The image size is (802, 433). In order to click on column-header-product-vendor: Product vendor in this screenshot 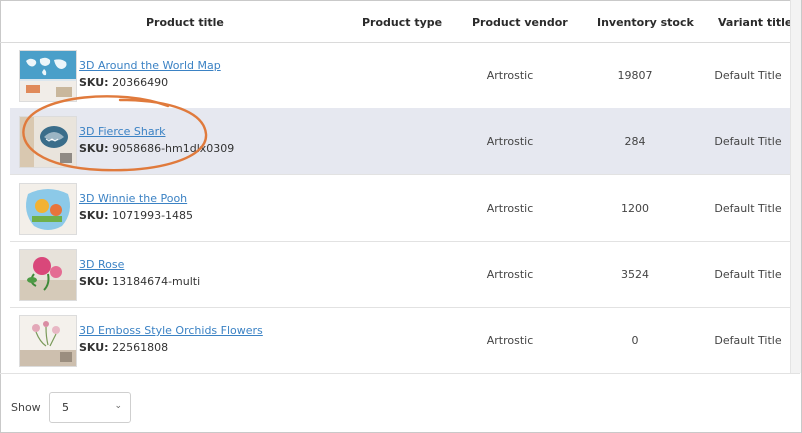, I will do `click(520, 22)`.